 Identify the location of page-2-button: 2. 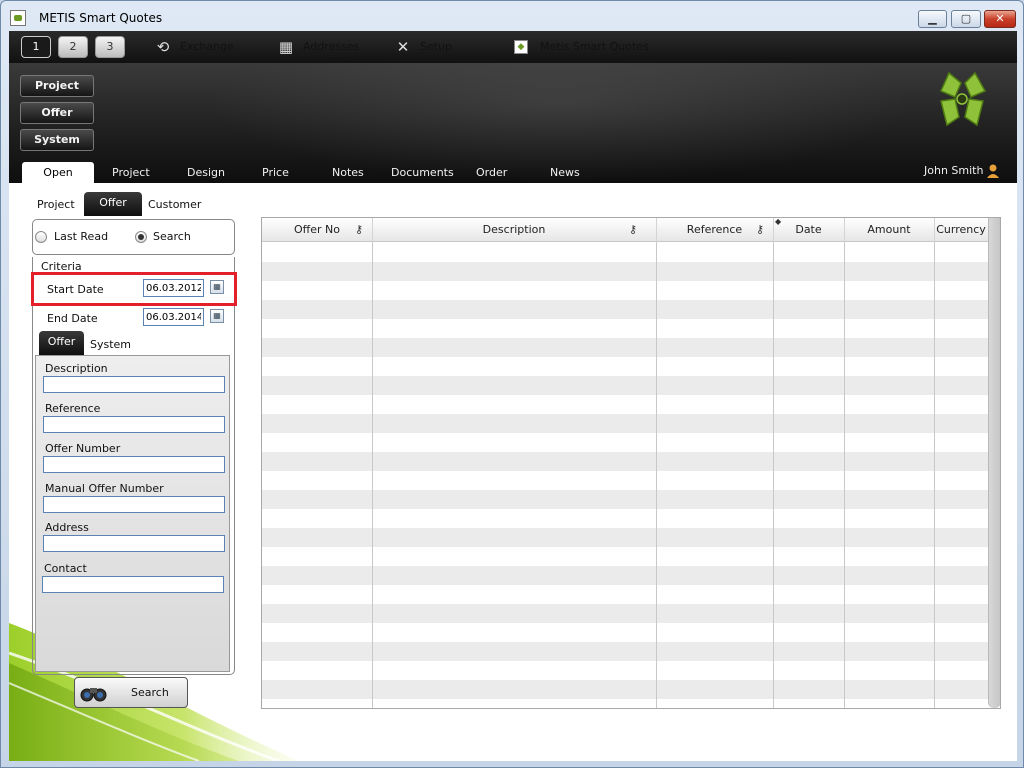
(73, 47).